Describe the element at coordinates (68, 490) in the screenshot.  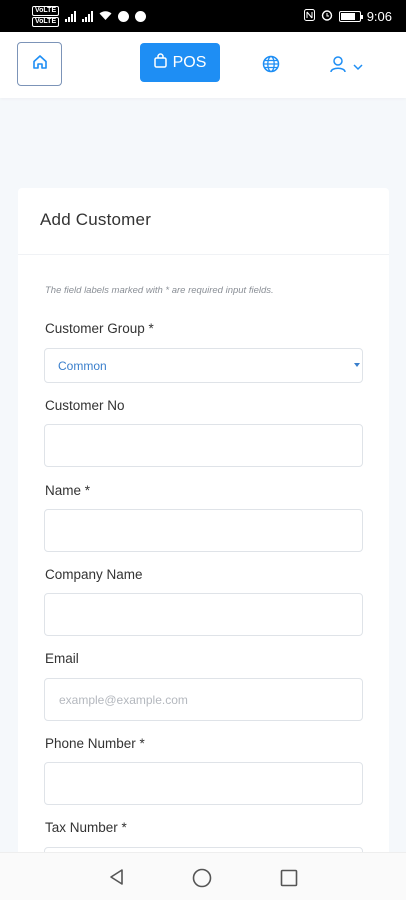
I see `name-label: Name *` at that location.